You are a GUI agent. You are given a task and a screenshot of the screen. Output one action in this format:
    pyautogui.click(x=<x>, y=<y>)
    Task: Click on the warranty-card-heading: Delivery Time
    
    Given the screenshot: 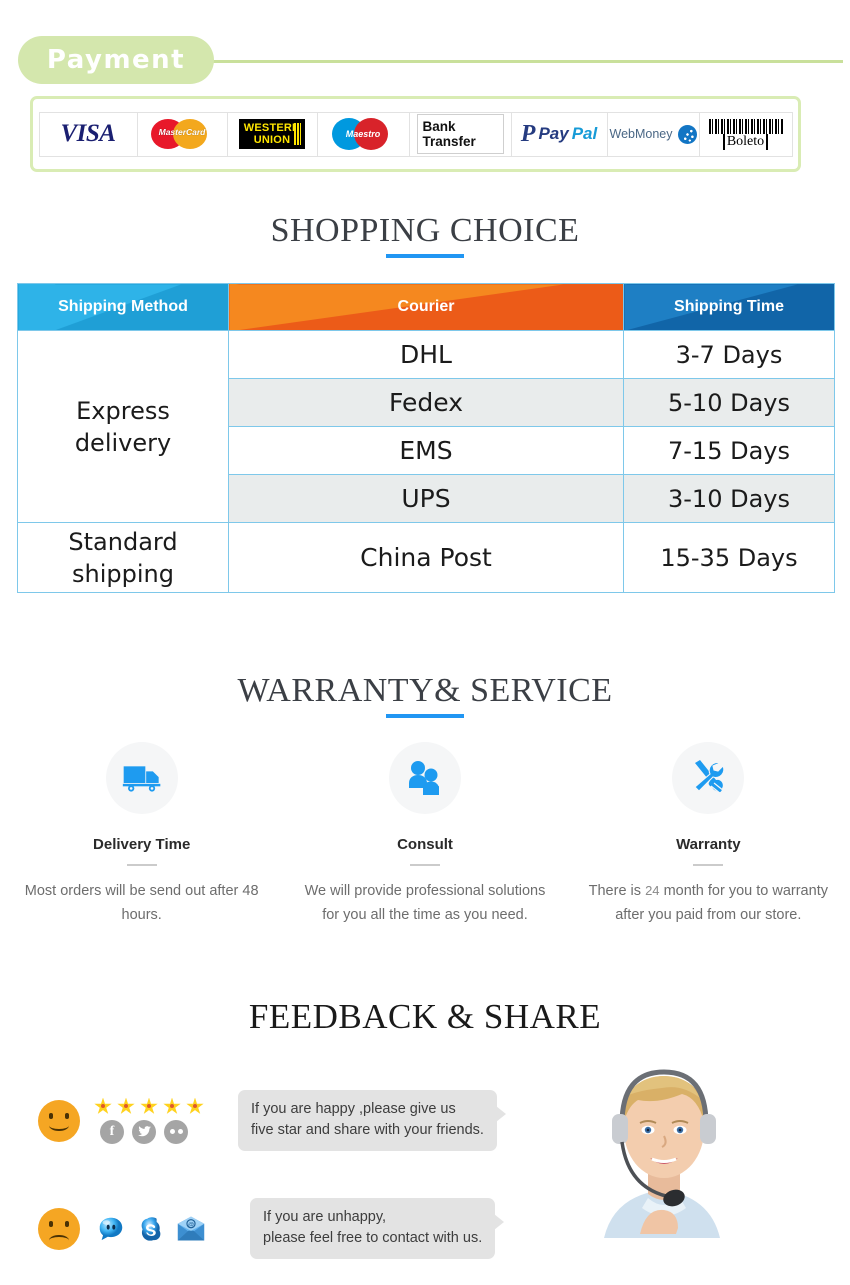 What is the action you would take?
    pyautogui.click(x=142, y=844)
    